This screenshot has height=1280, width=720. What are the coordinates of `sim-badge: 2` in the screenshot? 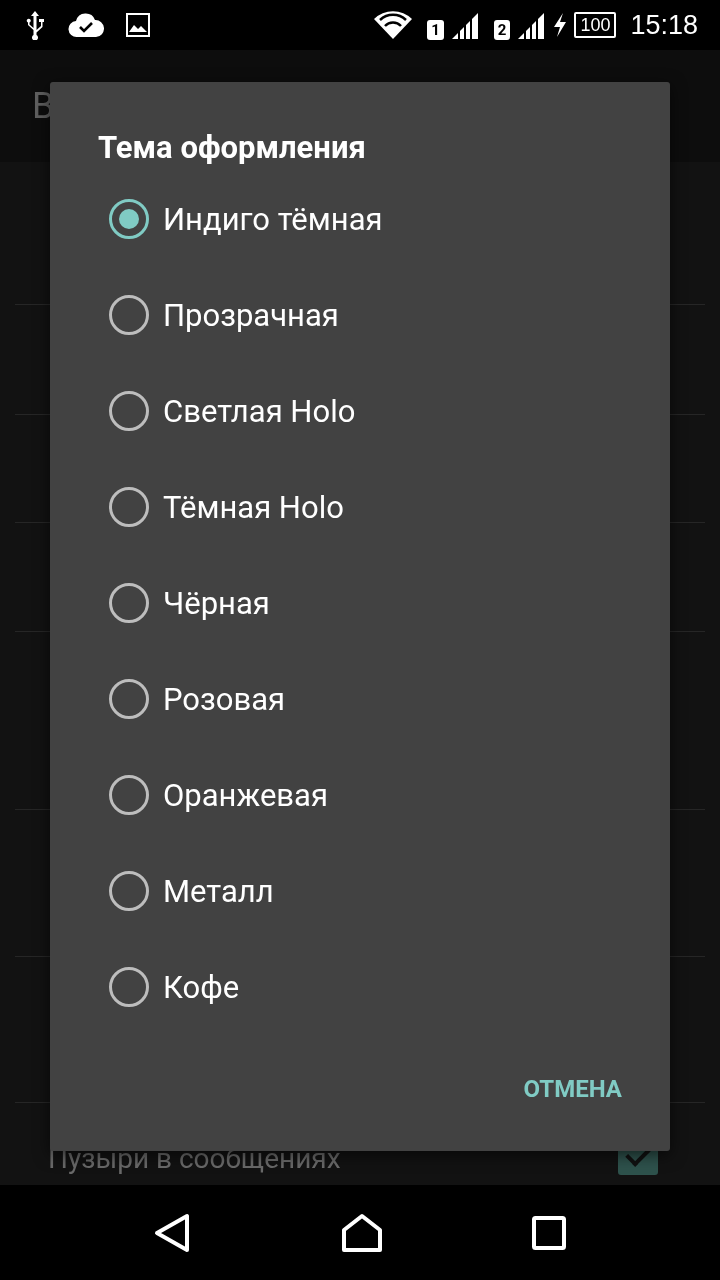 It's located at (502, 29).